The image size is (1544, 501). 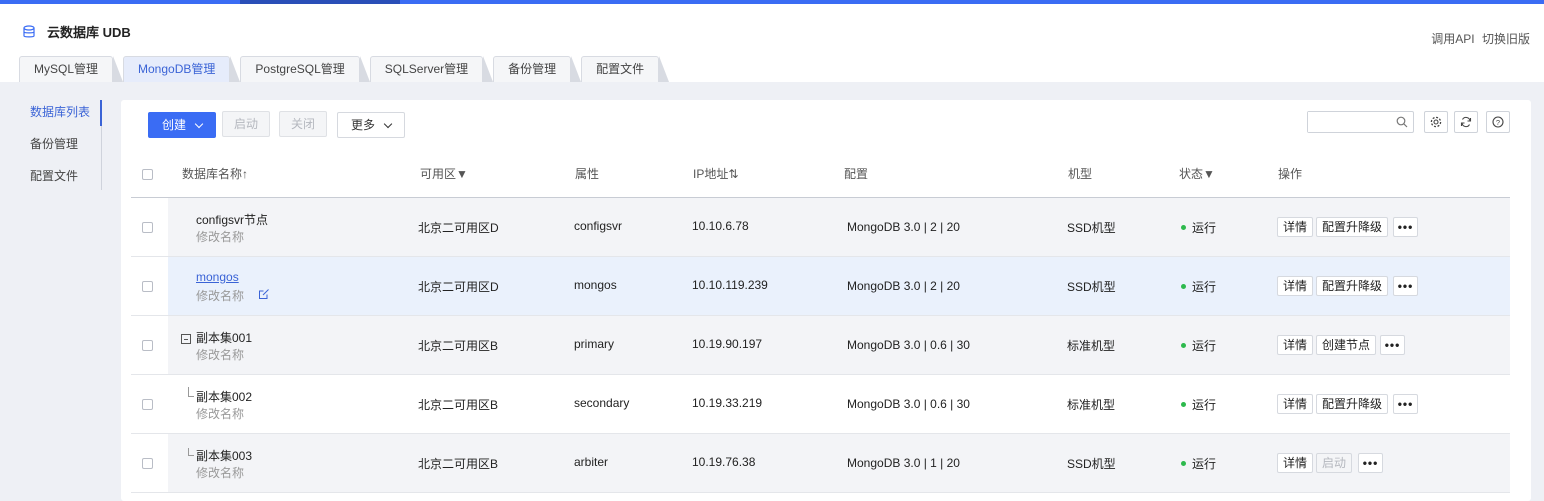 What do you see at coordinates (147, 174) in the screenshot?
I see `select-all-checkbox` at bounding box center [147, 174].